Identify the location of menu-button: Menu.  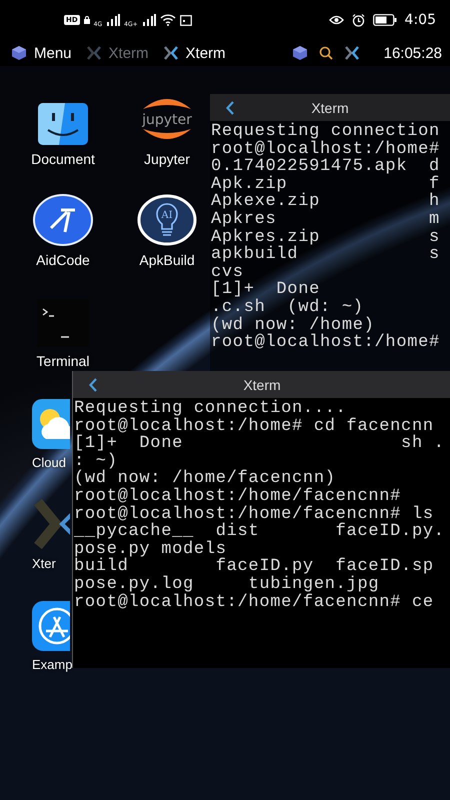
(41, 53).